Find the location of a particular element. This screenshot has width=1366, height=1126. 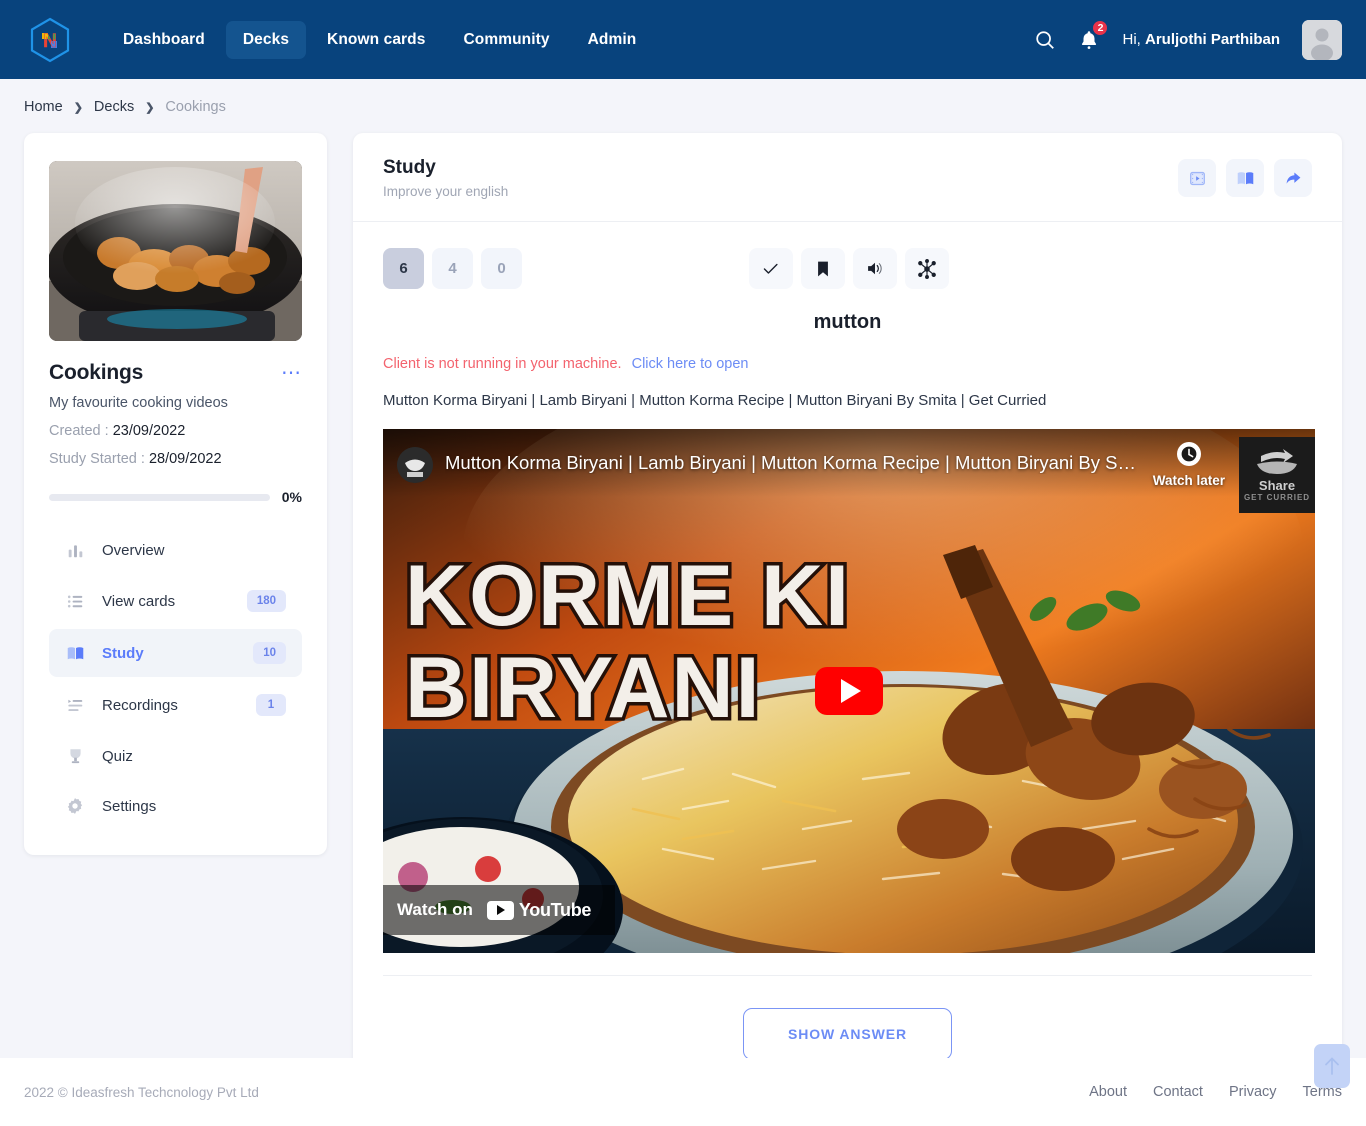

user-greeting: Hi, Aruljothi Parthiban is located at coordinates (1201, 39).